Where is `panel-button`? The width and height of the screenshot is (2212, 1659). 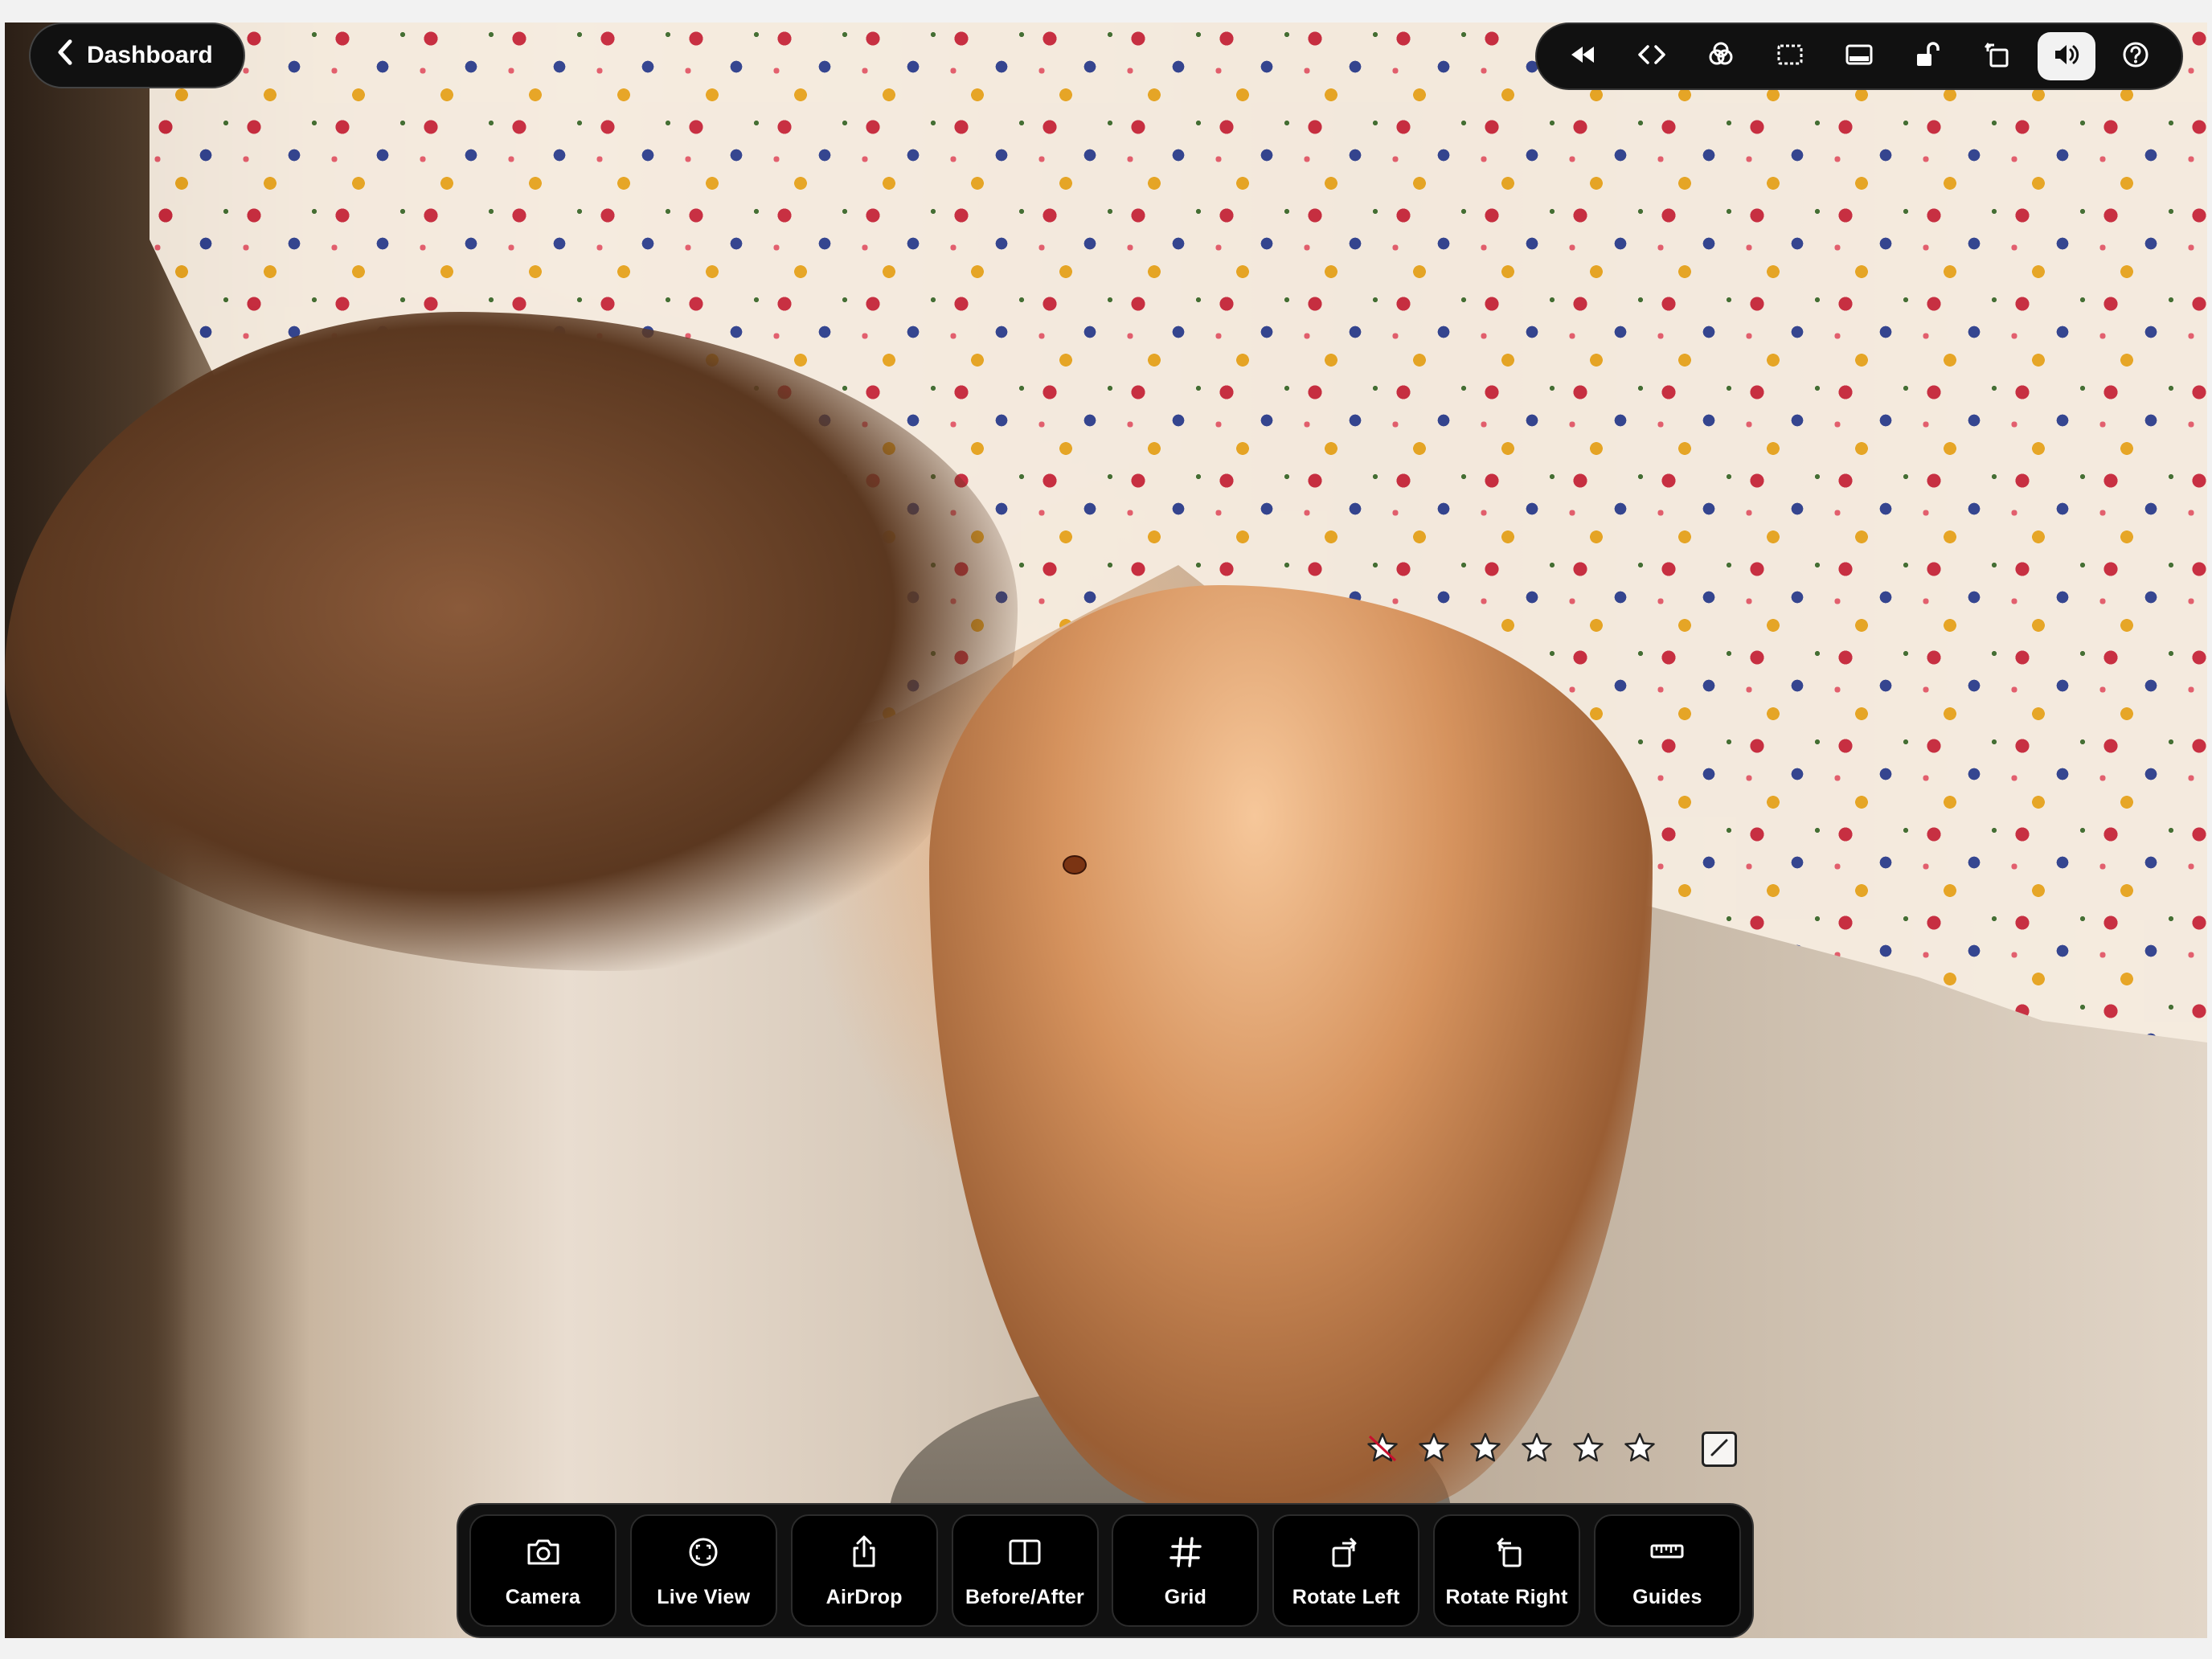 panel-button is located at coordinates (1859, 56).